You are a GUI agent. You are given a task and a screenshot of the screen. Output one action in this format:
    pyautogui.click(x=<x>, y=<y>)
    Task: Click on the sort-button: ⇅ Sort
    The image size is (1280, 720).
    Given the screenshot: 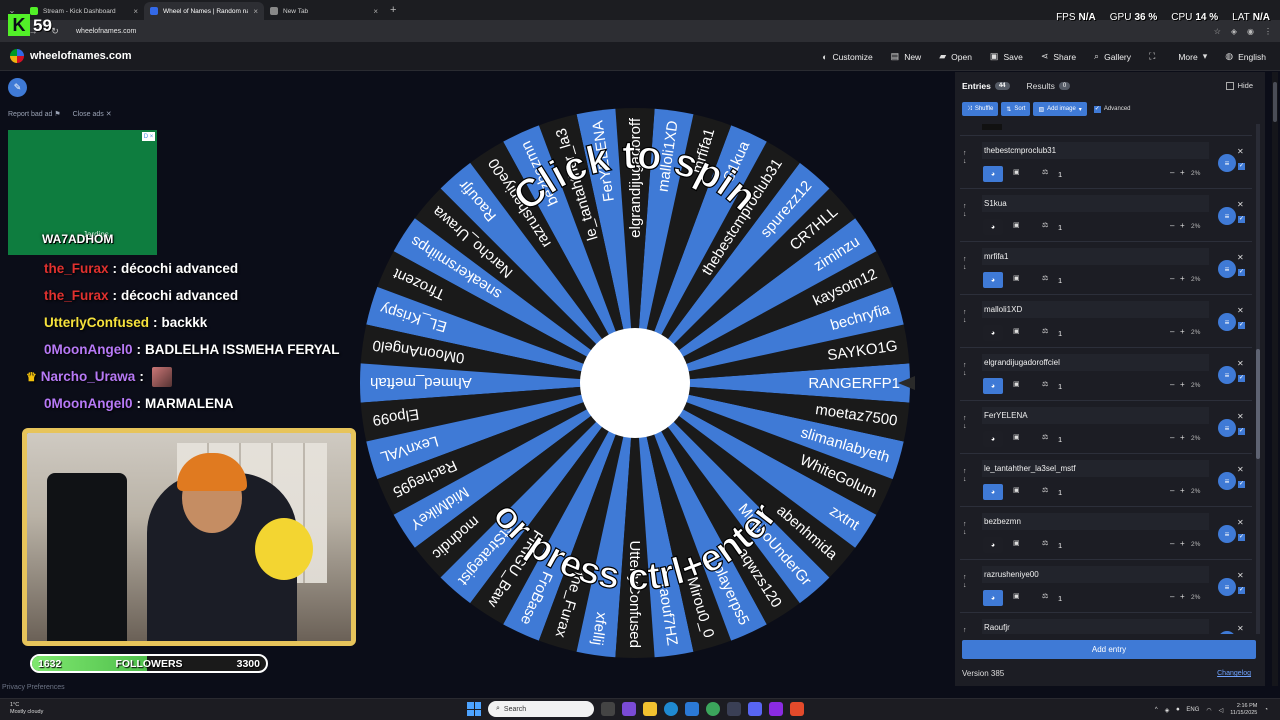 What is the action you would take?
    pyautogui.click(x=1016, y=109)
    